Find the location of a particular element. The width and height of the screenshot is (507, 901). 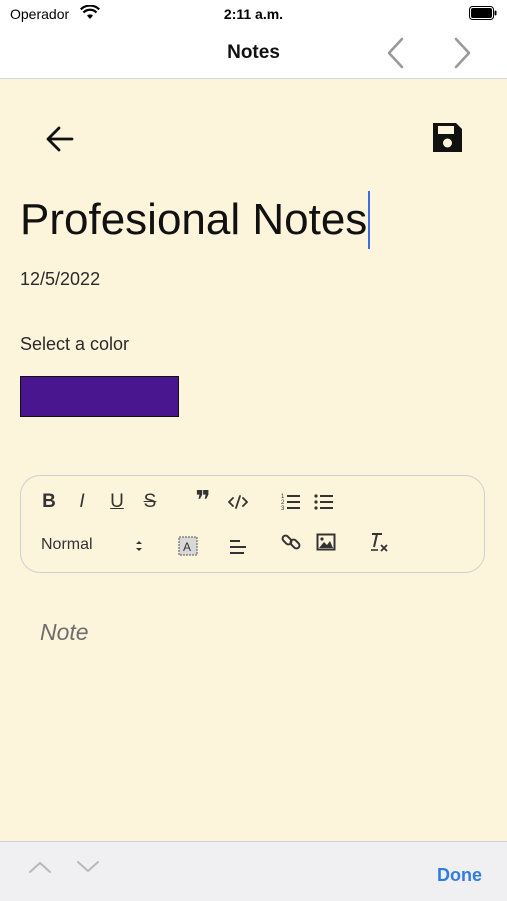

color-label: Select a color is located at coordinates (75, 344).